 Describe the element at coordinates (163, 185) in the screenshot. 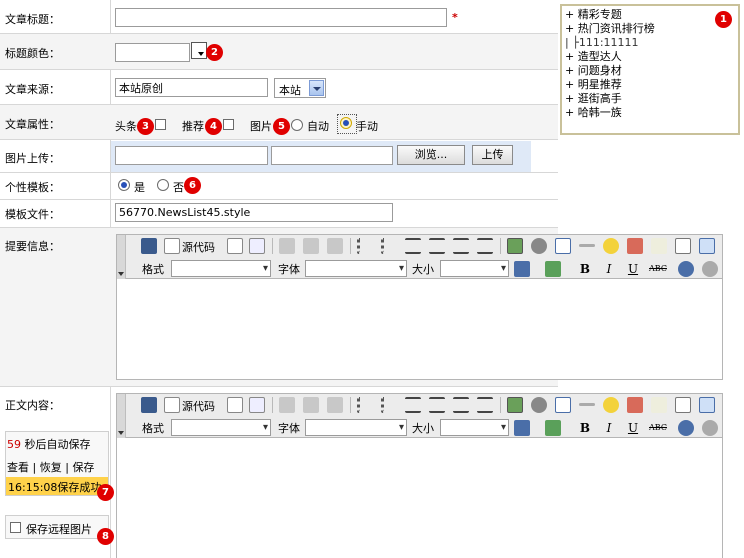

I see `template-no-radio` at that location.